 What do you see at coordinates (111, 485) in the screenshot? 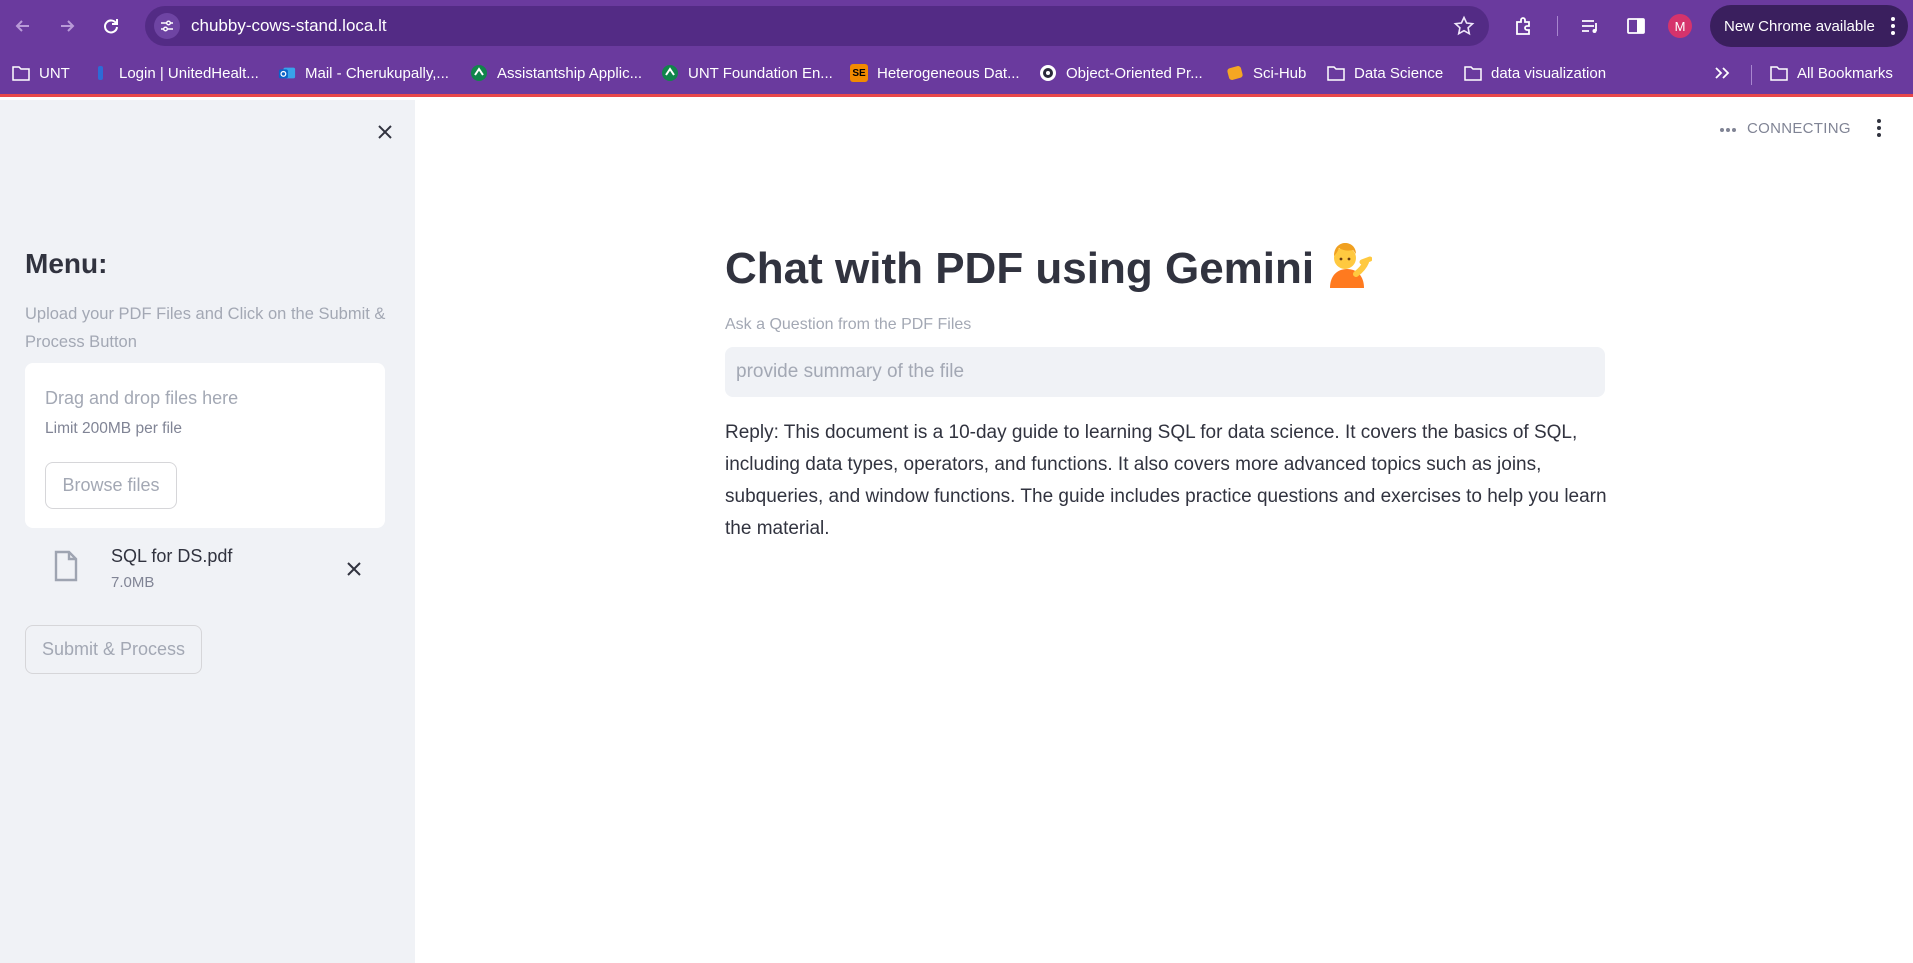
I see `browse-files-button: Browse files` at bounding box center [111, 485].